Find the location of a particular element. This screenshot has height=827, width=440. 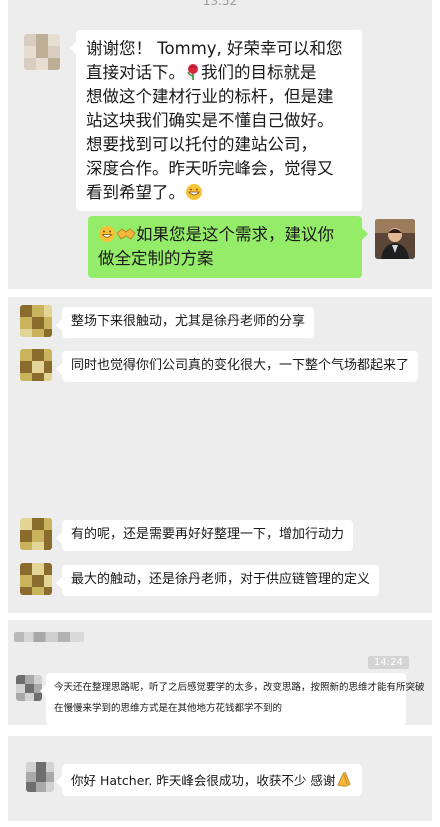

message-line: 看到希望了。 is located at coordinates (219, 193).